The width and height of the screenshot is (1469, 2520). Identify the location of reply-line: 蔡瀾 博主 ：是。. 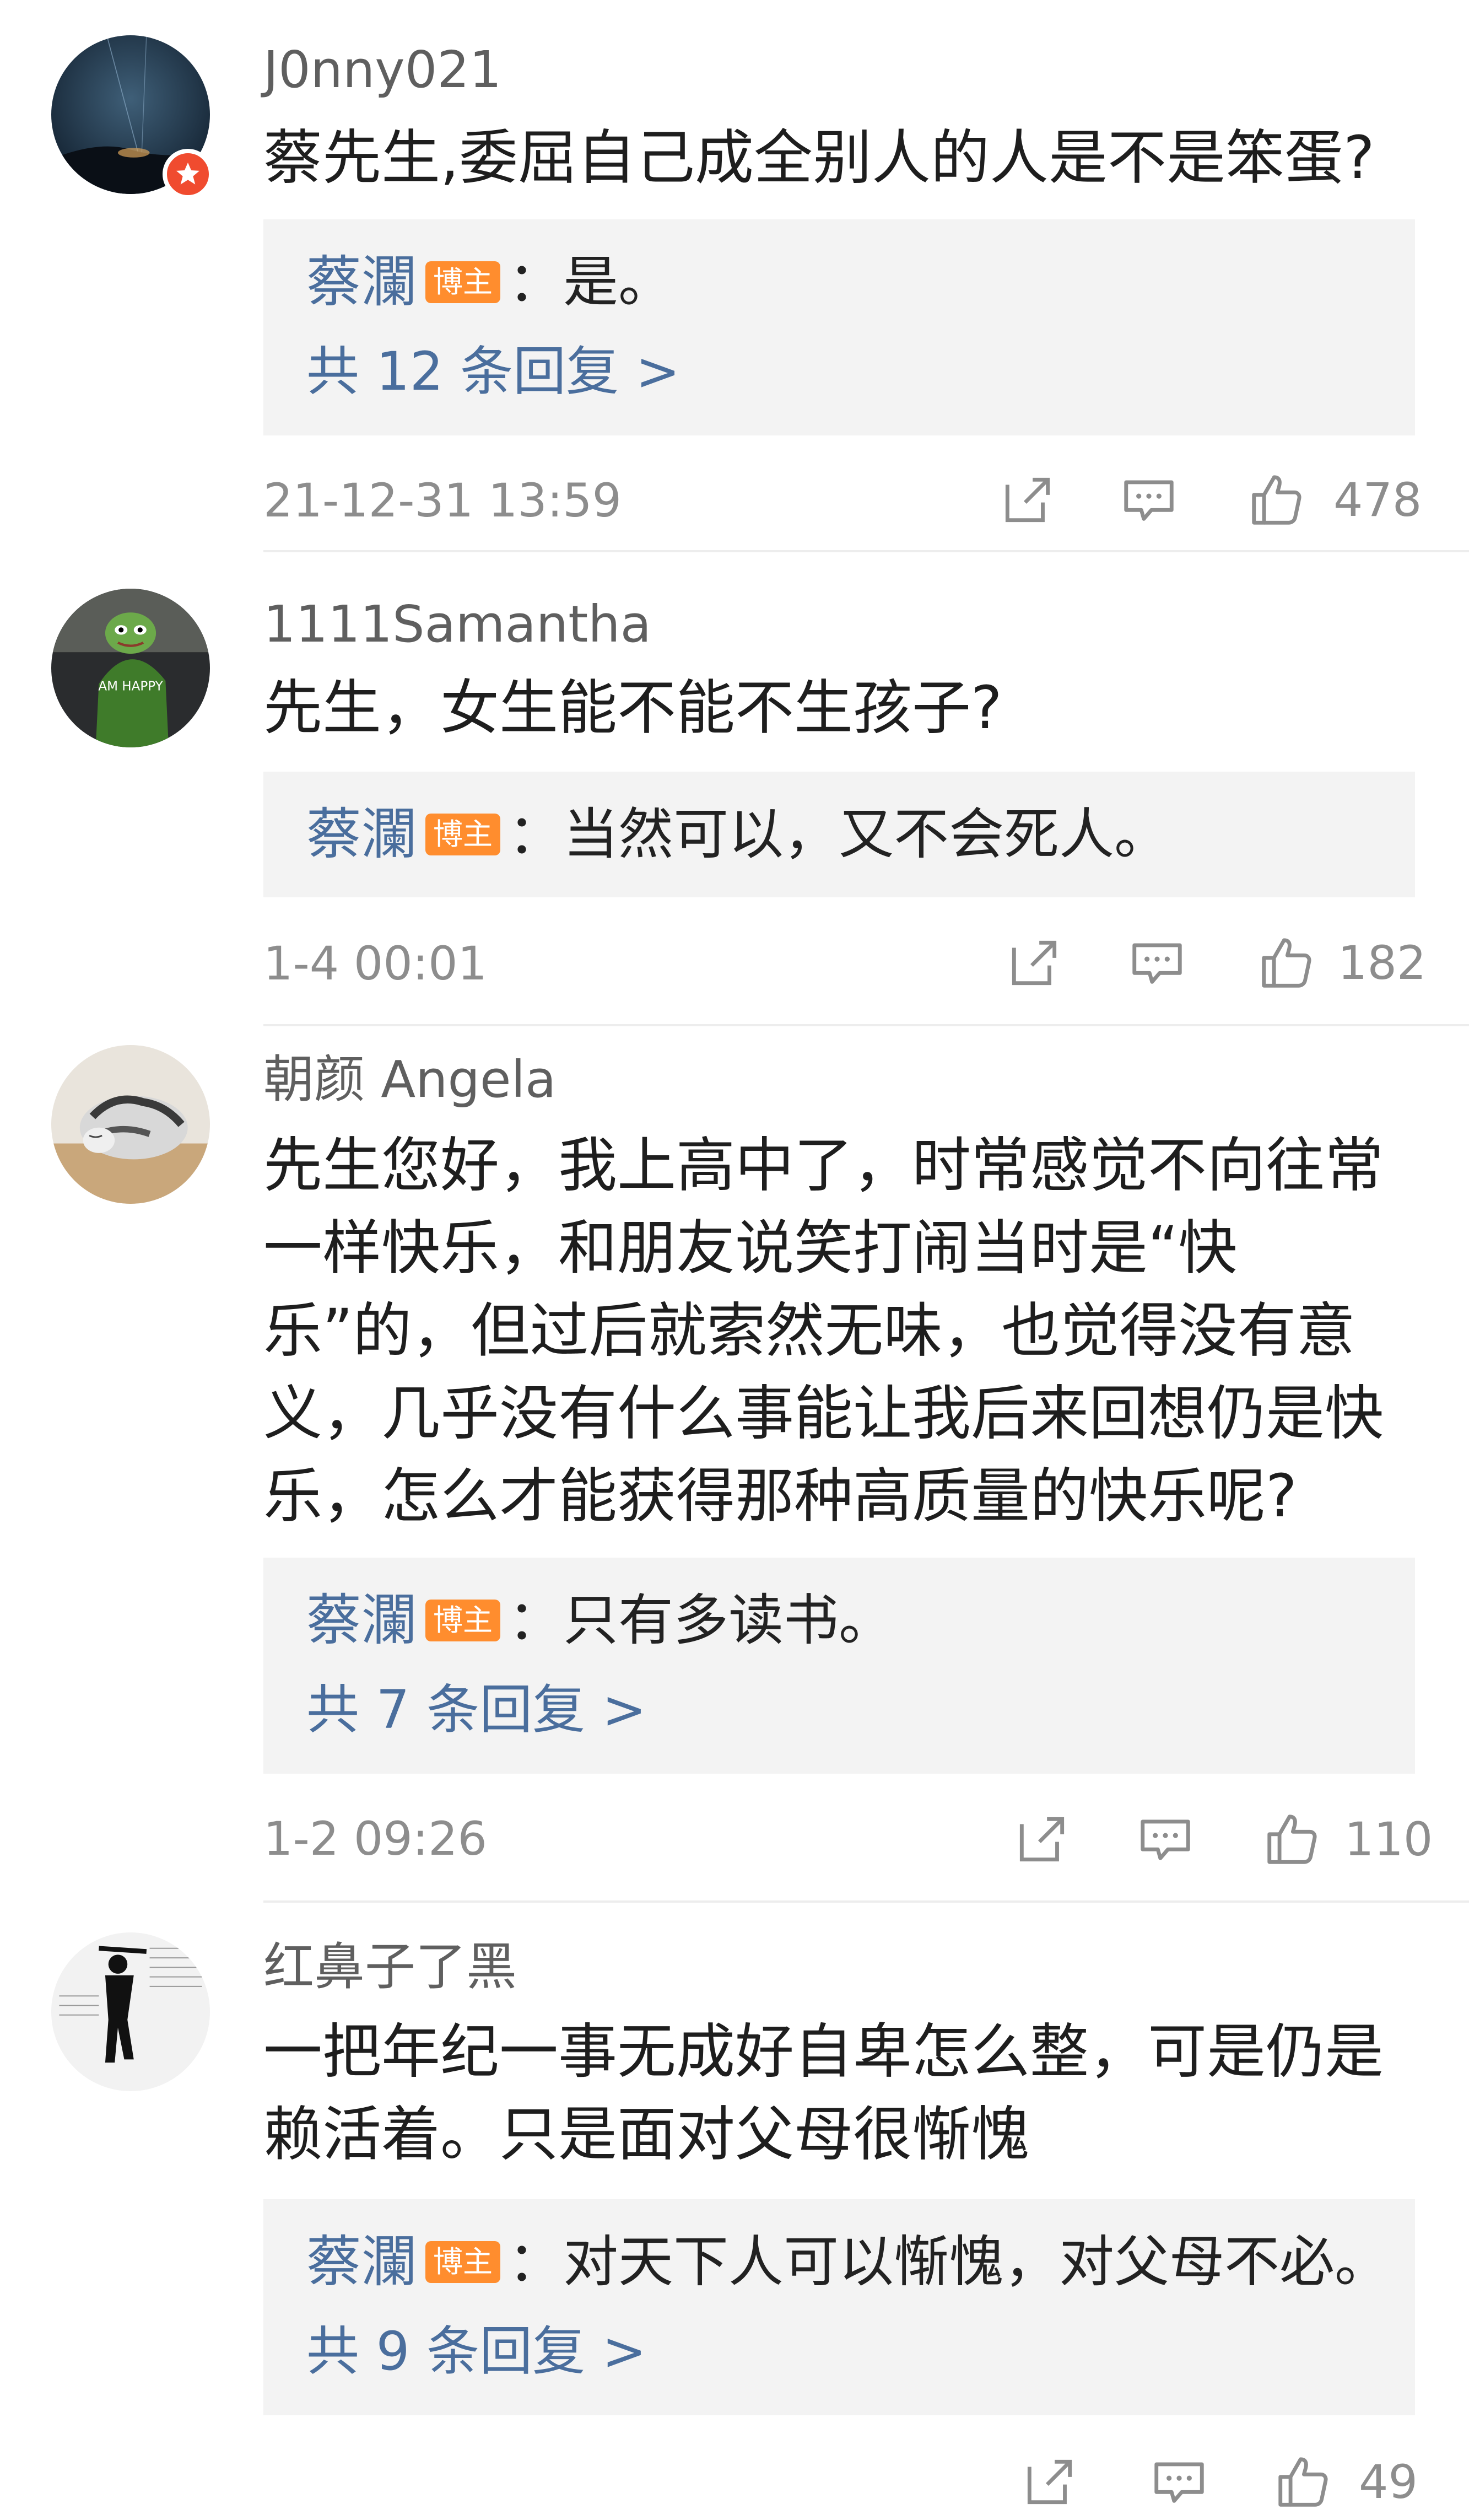
(490, 282).